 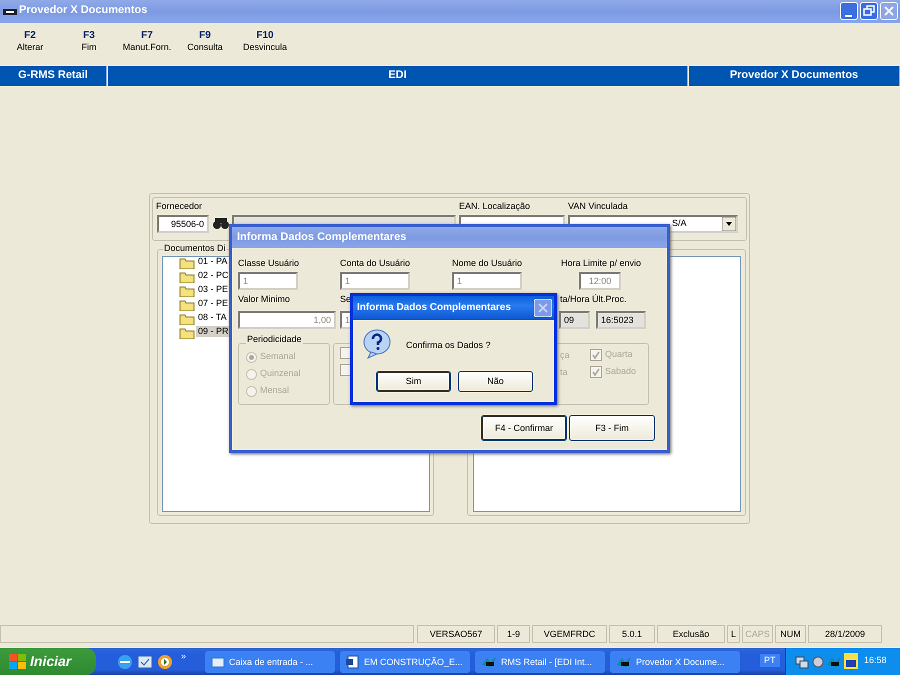 What do you see at coordinates (53, 76) in the screenshot?
I see `header-label: G-RMS Retail` at bounding box center [53, 76].